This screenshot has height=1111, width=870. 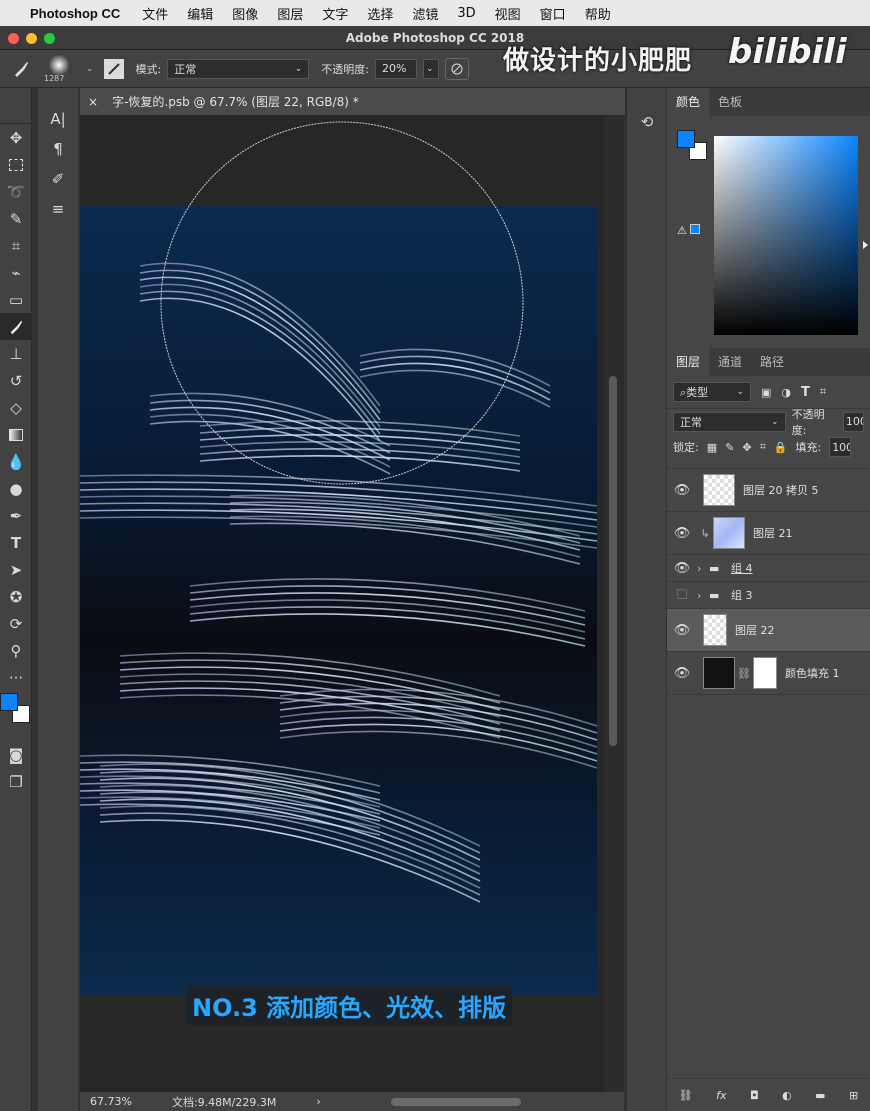 What do you see at coordinates (781, 447) in the screenshot?
I see `lock-all-icon: 🔒` at bounding box center [781, 447].